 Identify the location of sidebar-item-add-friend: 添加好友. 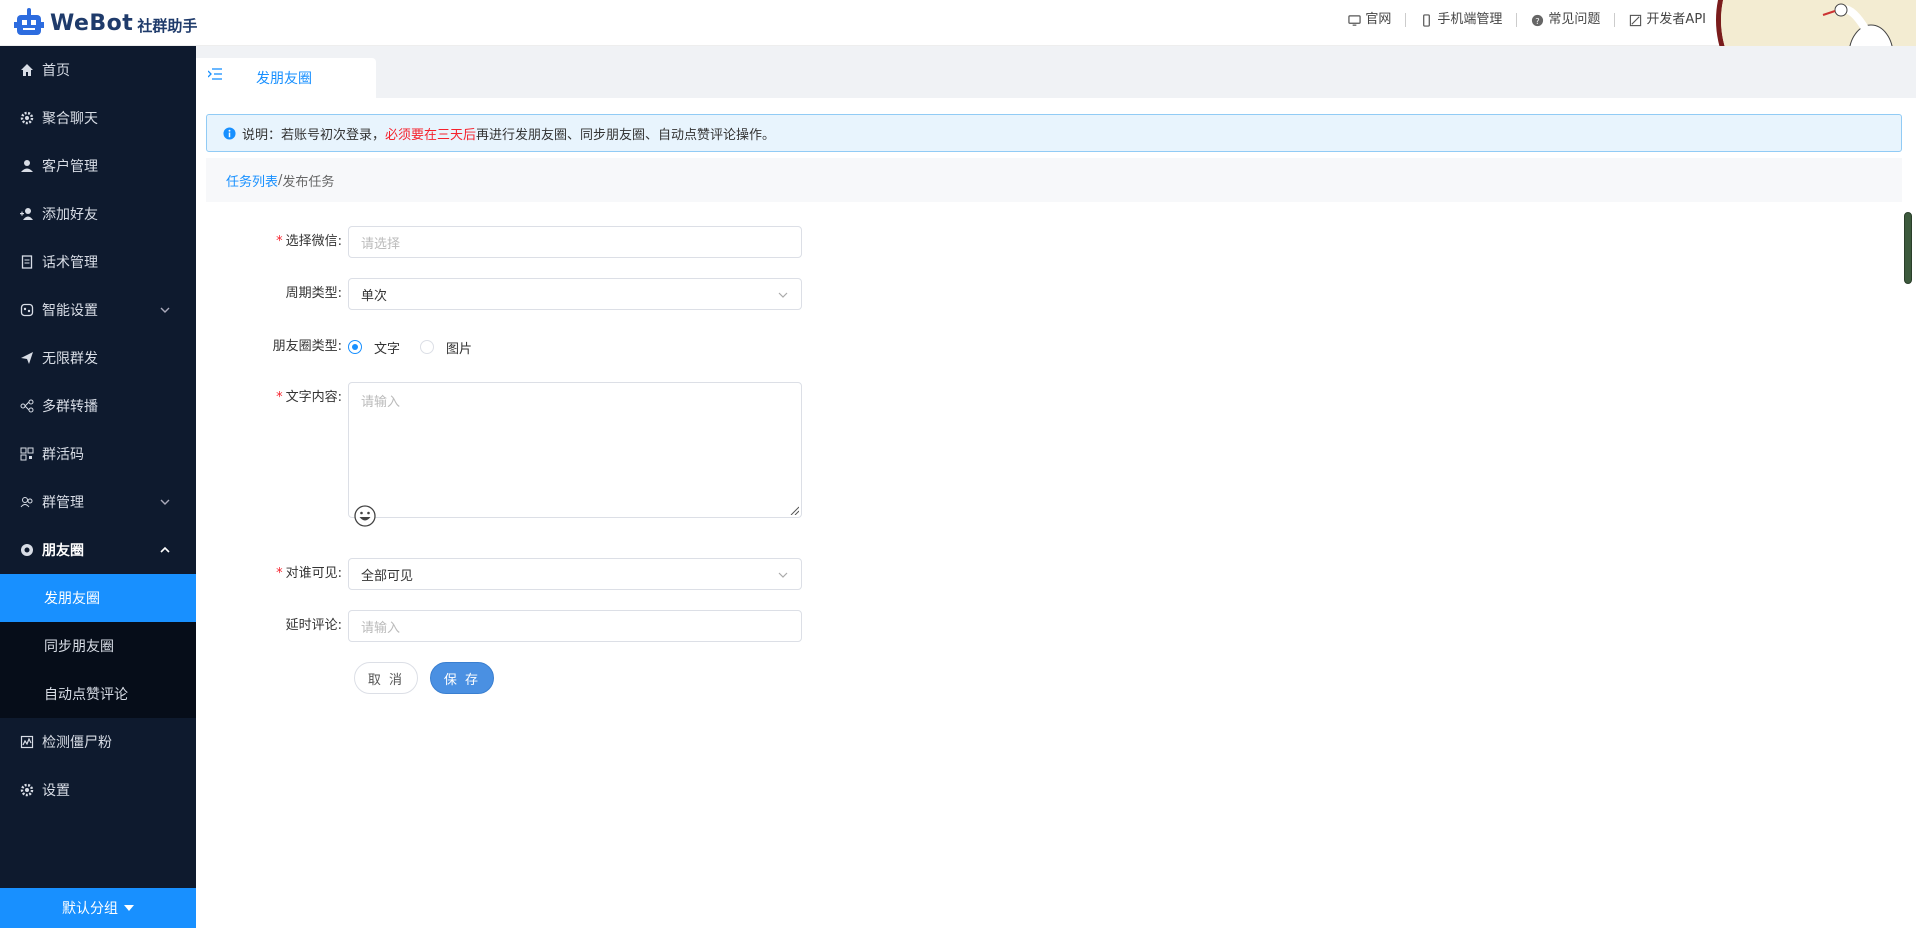
(98, 214).